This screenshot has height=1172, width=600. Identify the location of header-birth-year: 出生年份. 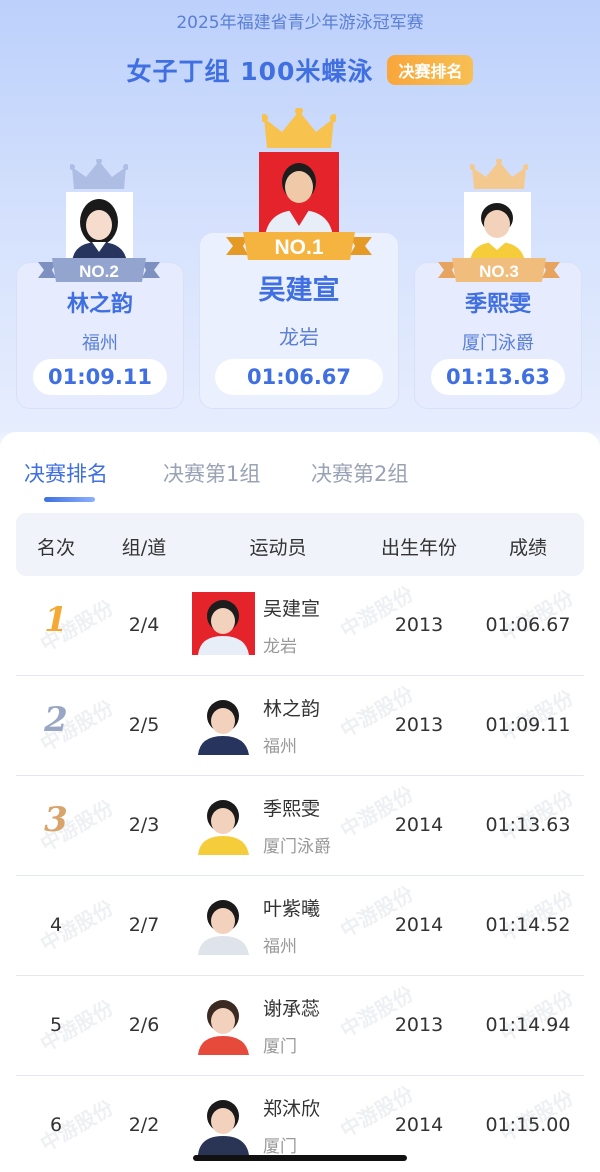
(419, 548).